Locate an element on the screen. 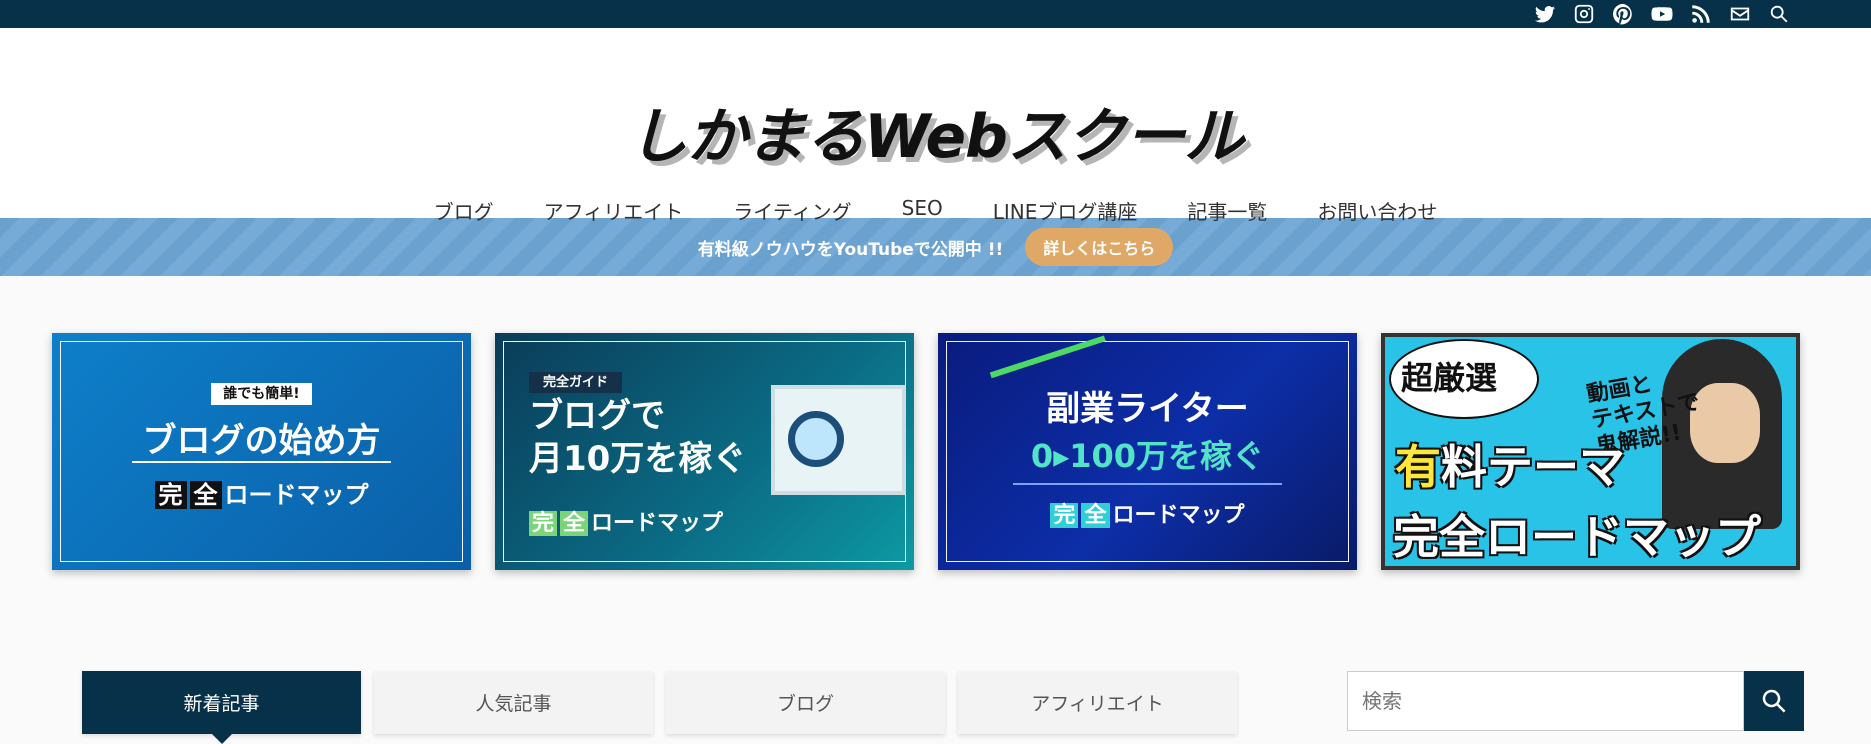 This screenshot has height=744, width=1871. search-button is located at coordinates (1774, 701).